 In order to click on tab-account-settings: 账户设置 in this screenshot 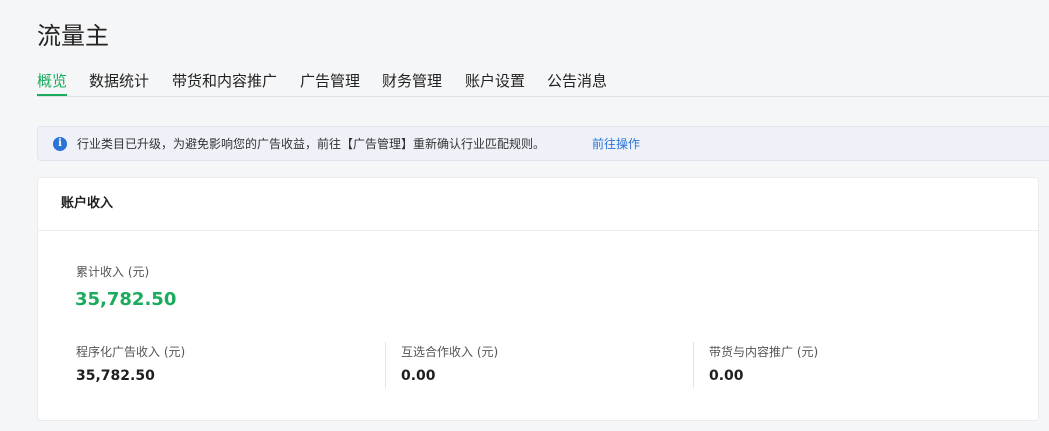, I will do `click(495, 81)`.